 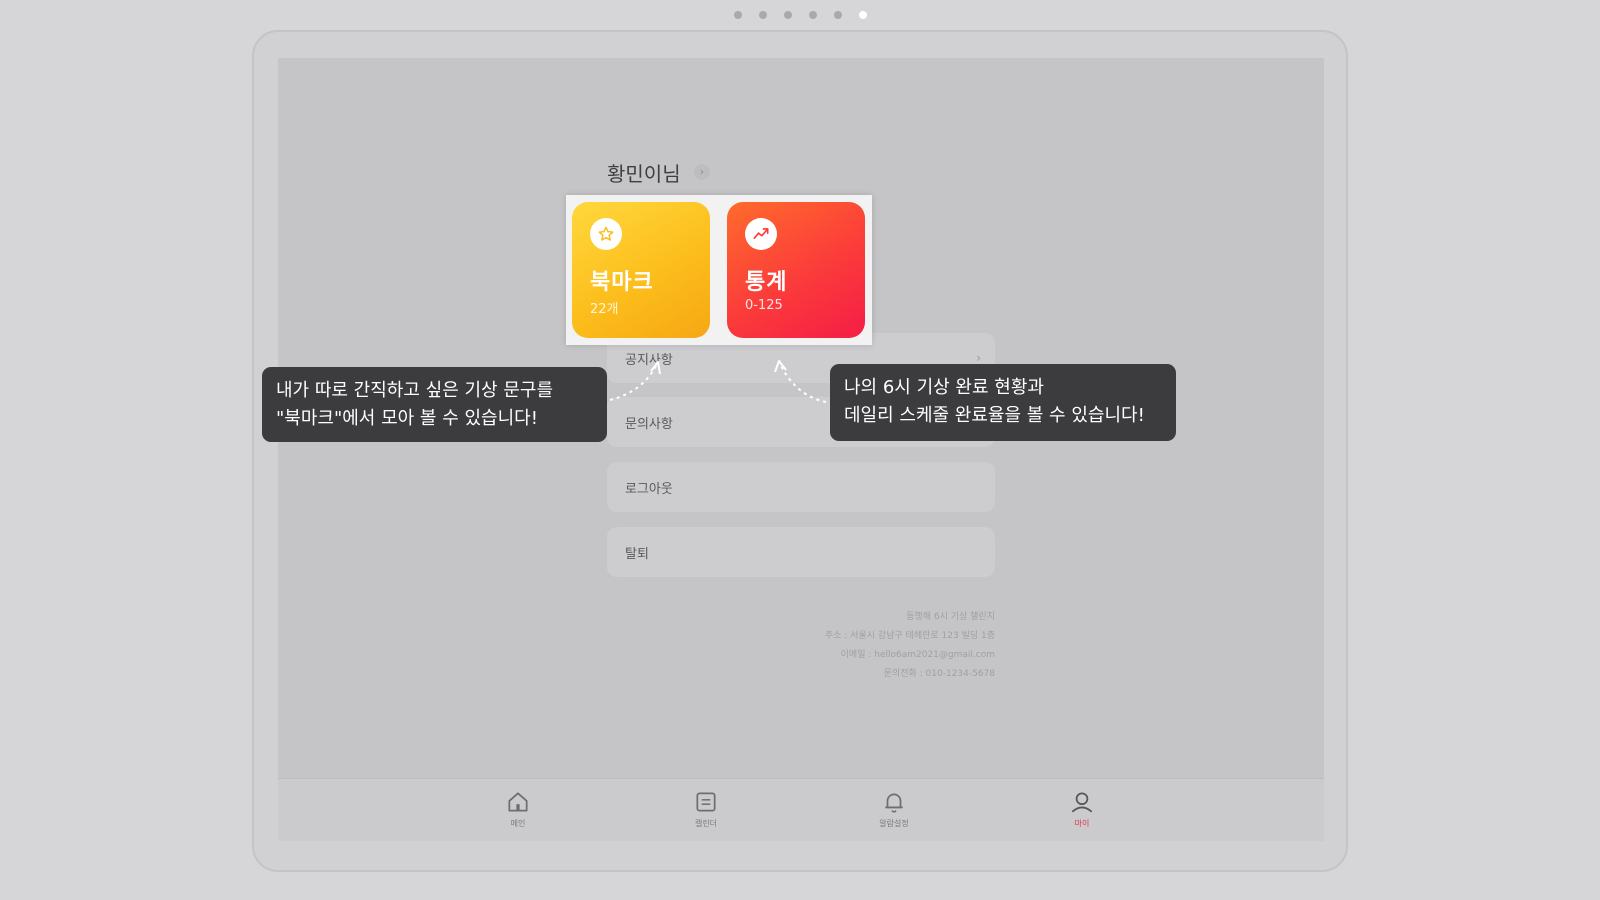 I want to click on menu-item-label: 로그아웃, so click(x=649, y=489).